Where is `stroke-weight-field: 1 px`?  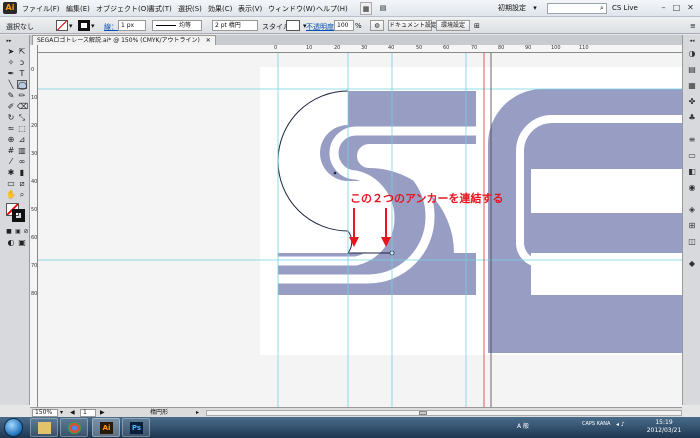 stroke-weight-field: 1 px is located at coordinates (132, 25).